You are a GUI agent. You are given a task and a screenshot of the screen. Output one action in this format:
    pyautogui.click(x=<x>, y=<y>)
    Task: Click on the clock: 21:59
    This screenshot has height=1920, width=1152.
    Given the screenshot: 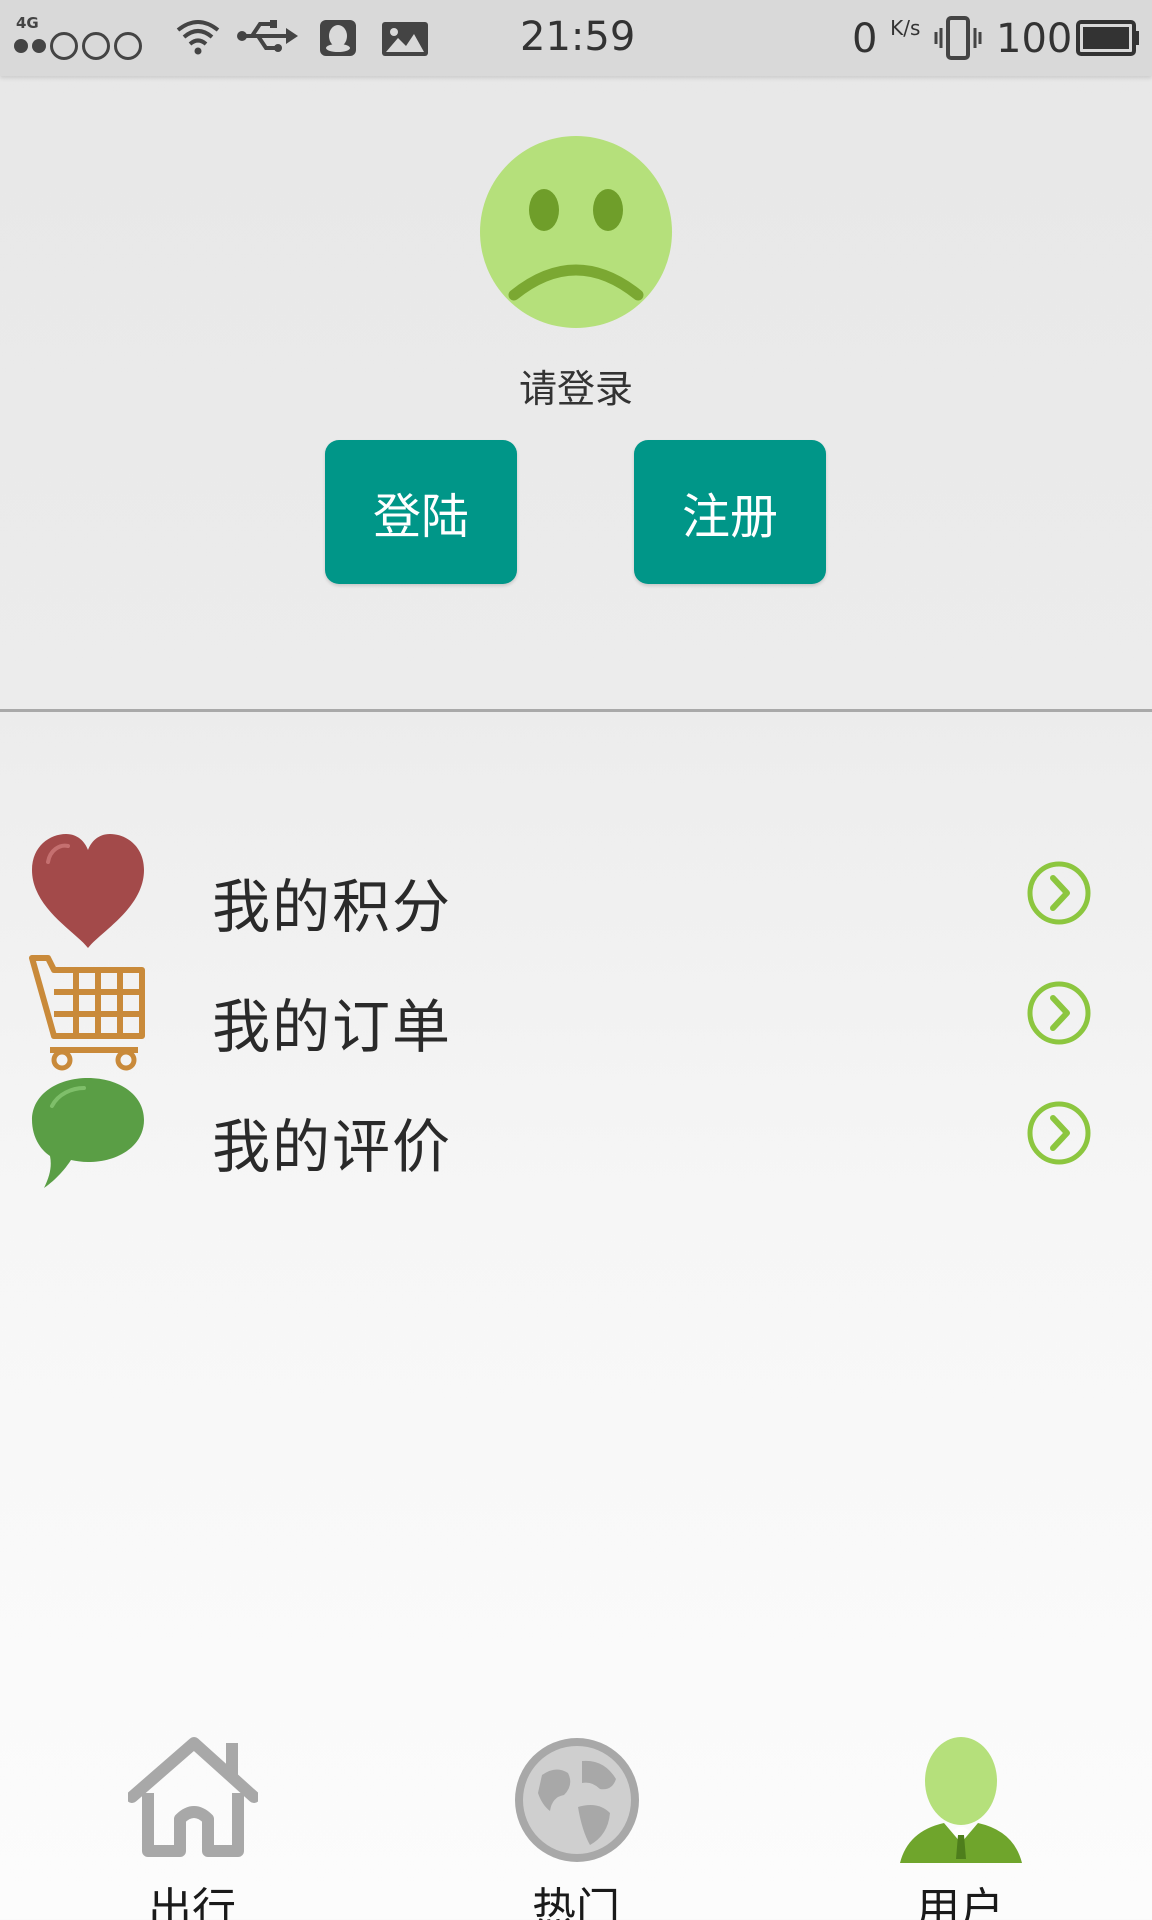 What is the action you would take?
    pyautogui.click(x=578, y=37)
    